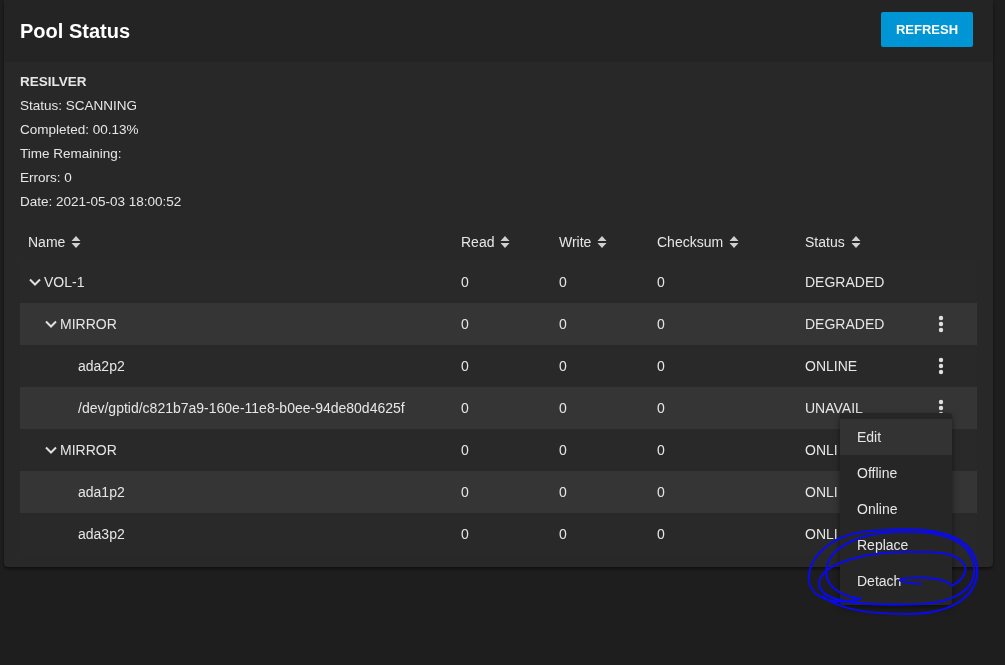  Describe the element at coordinates (834, 408) in the screenshot. I see `table-cell: UNAVAIL` at that location.